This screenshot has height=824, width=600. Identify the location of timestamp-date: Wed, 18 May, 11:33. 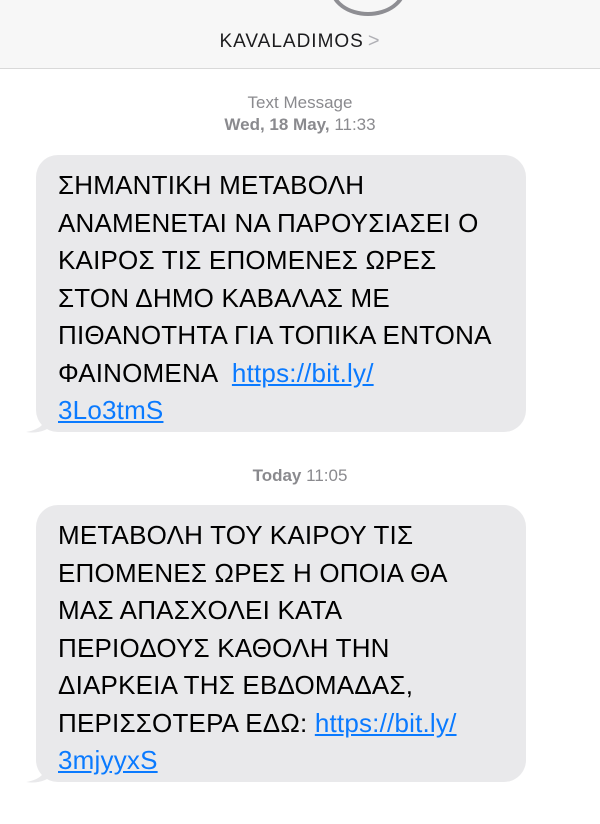
(300, 125).